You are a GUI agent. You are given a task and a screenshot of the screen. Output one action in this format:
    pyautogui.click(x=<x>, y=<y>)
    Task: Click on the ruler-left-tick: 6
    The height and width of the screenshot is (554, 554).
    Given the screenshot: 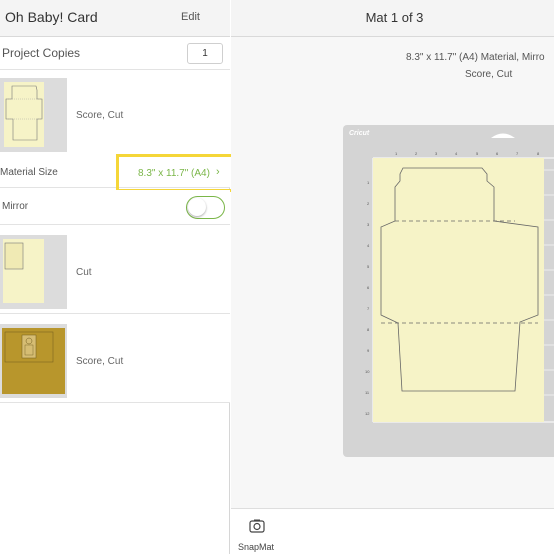 What is the action you would take?
    pyautogui.click(x=368, y=287)
    